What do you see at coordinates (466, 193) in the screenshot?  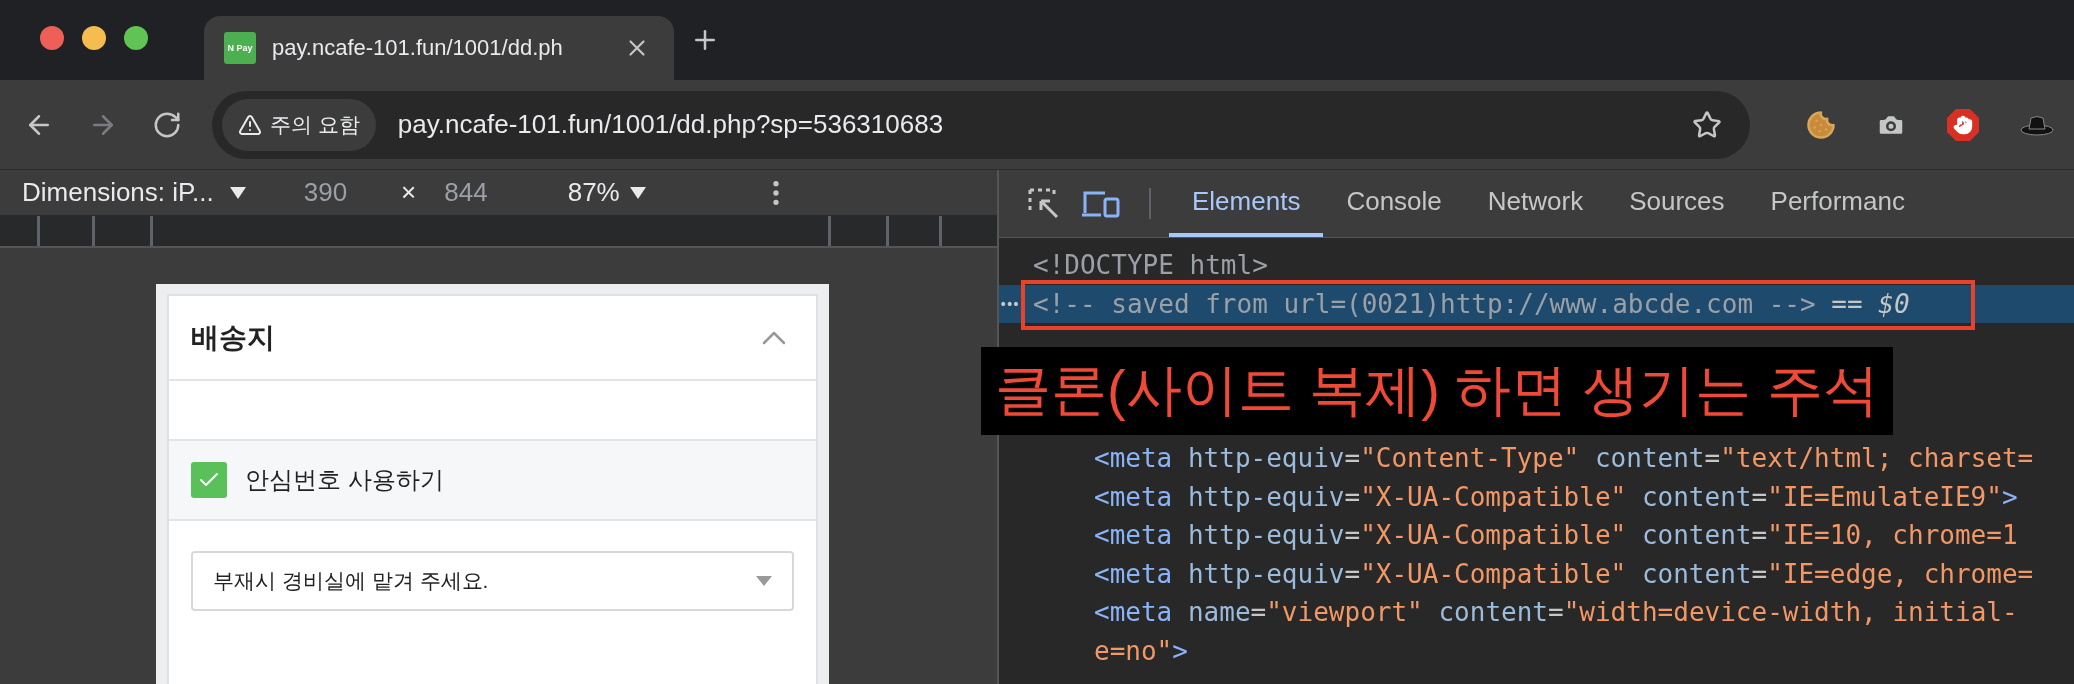 I see `height-field: 844` at bounding box center [466, 193].